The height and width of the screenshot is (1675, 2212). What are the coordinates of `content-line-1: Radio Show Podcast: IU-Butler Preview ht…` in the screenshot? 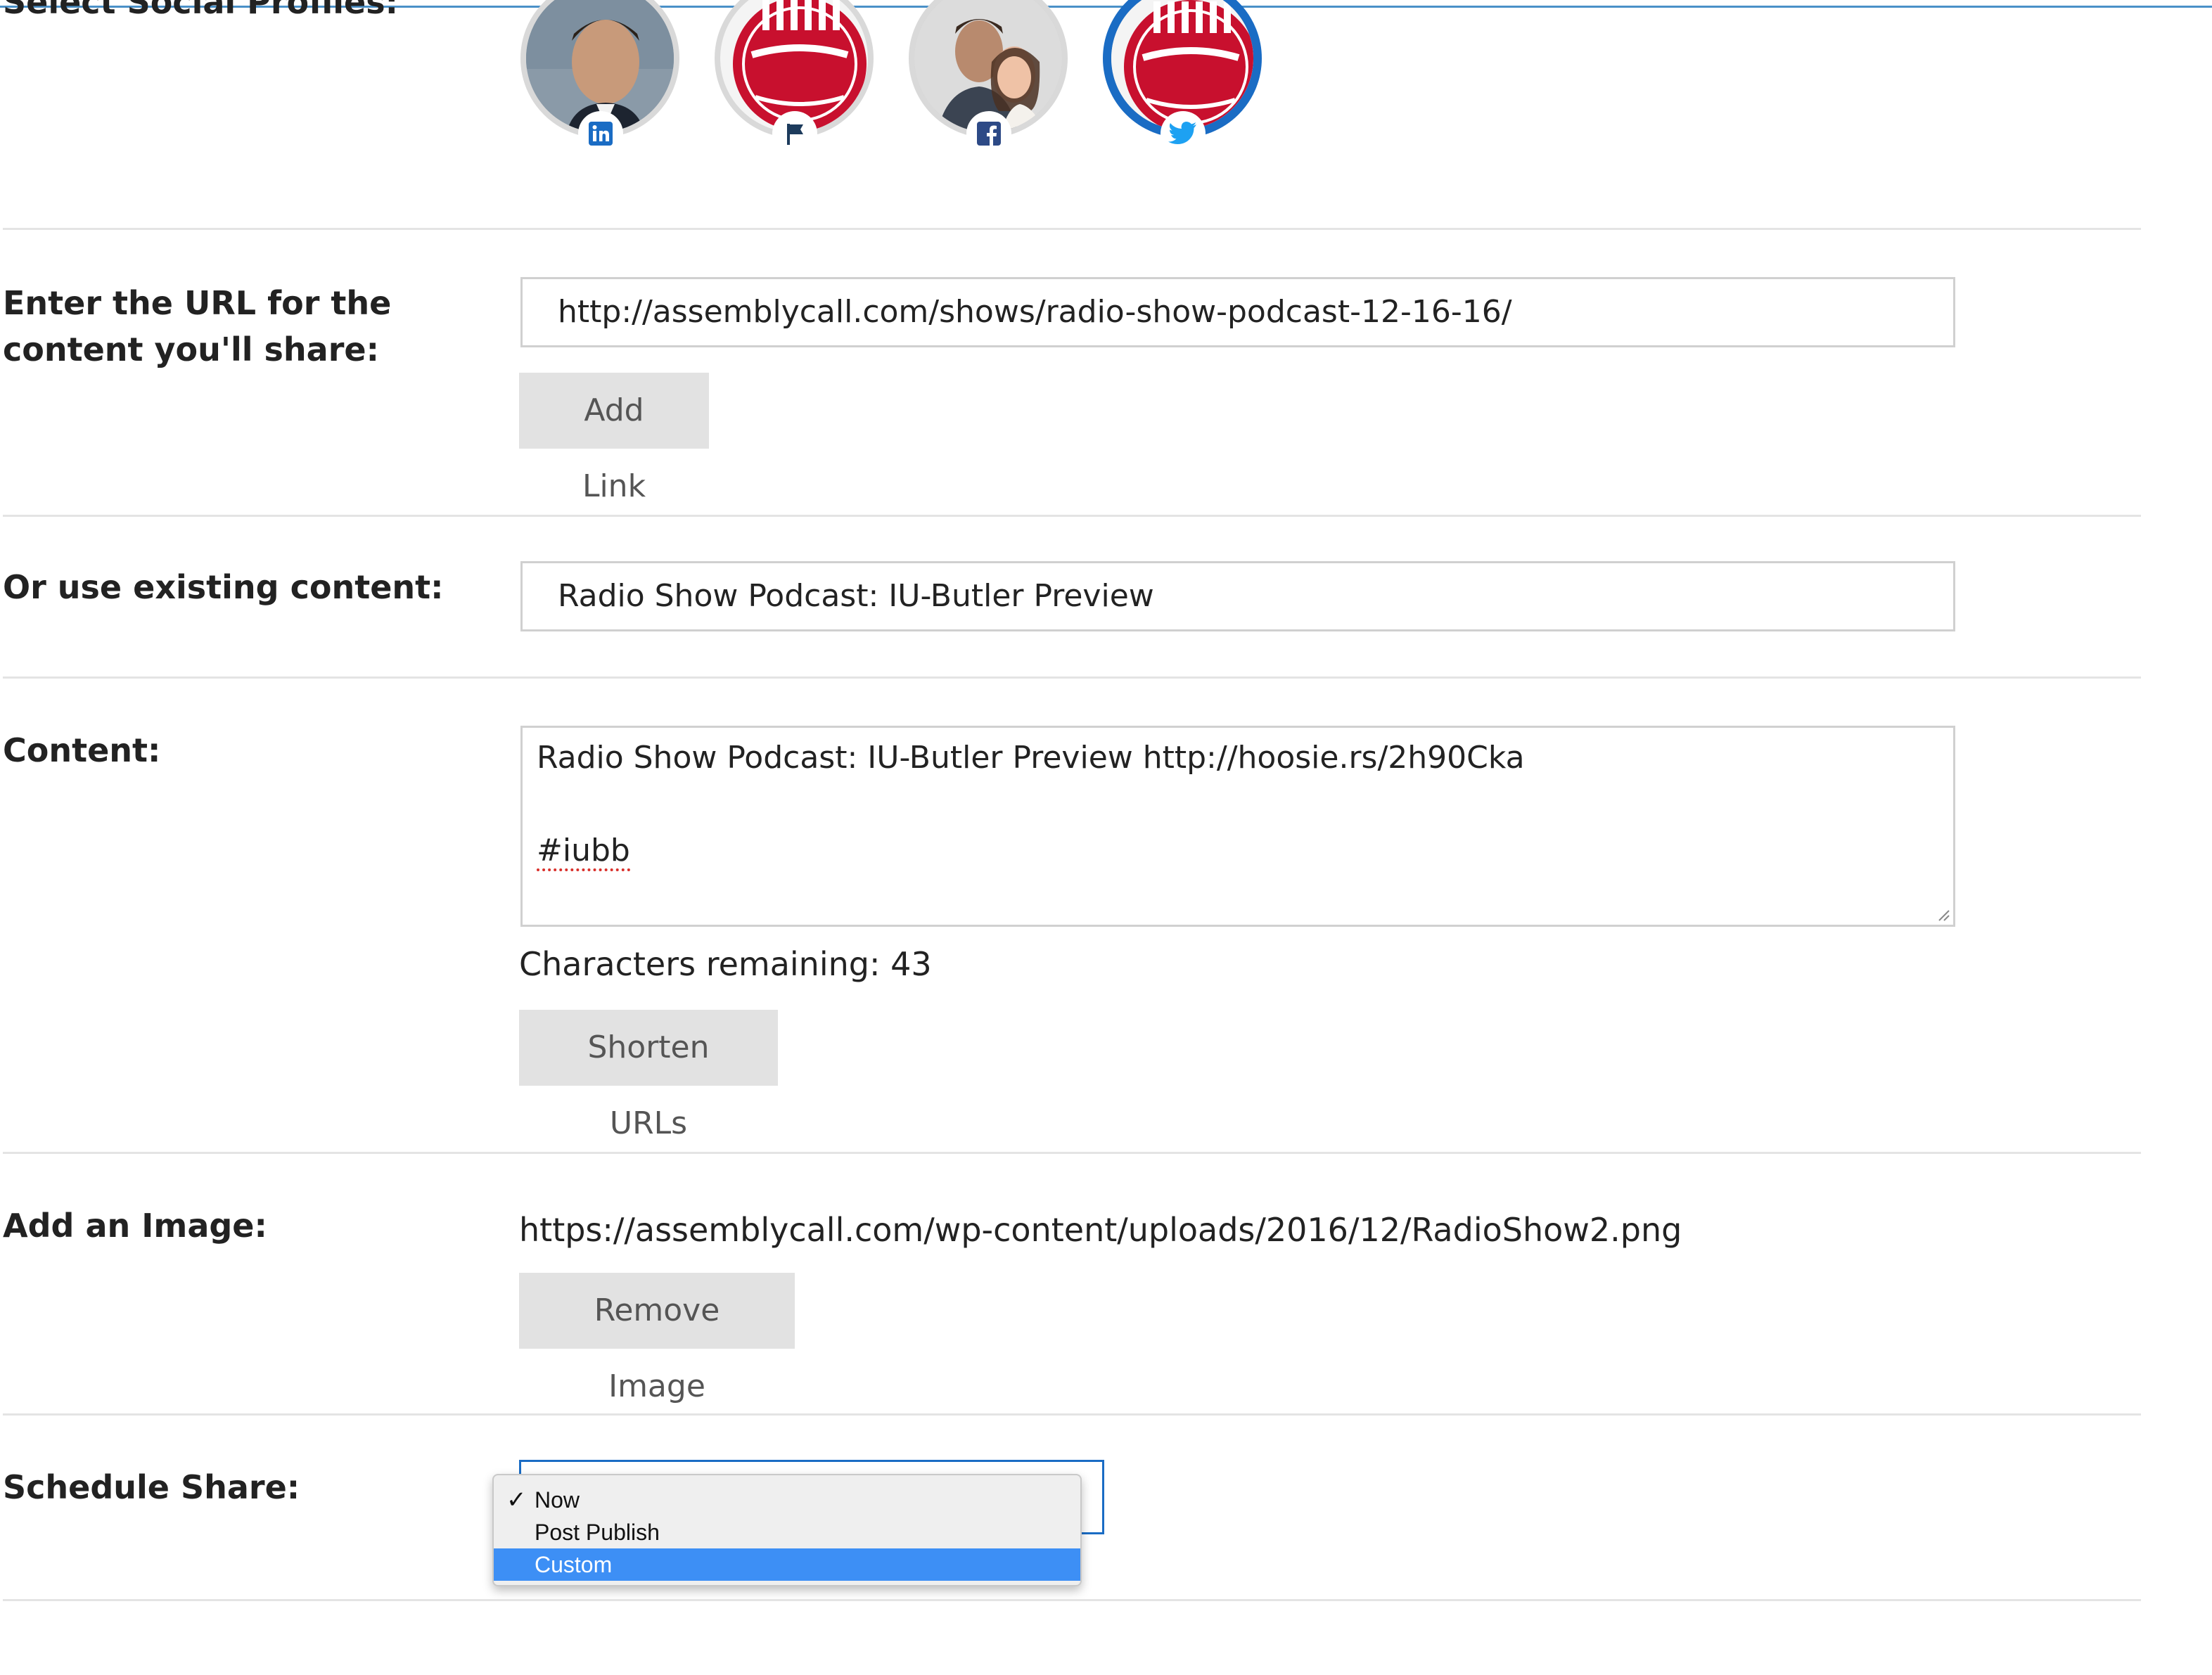 It's located at (1031, 758).